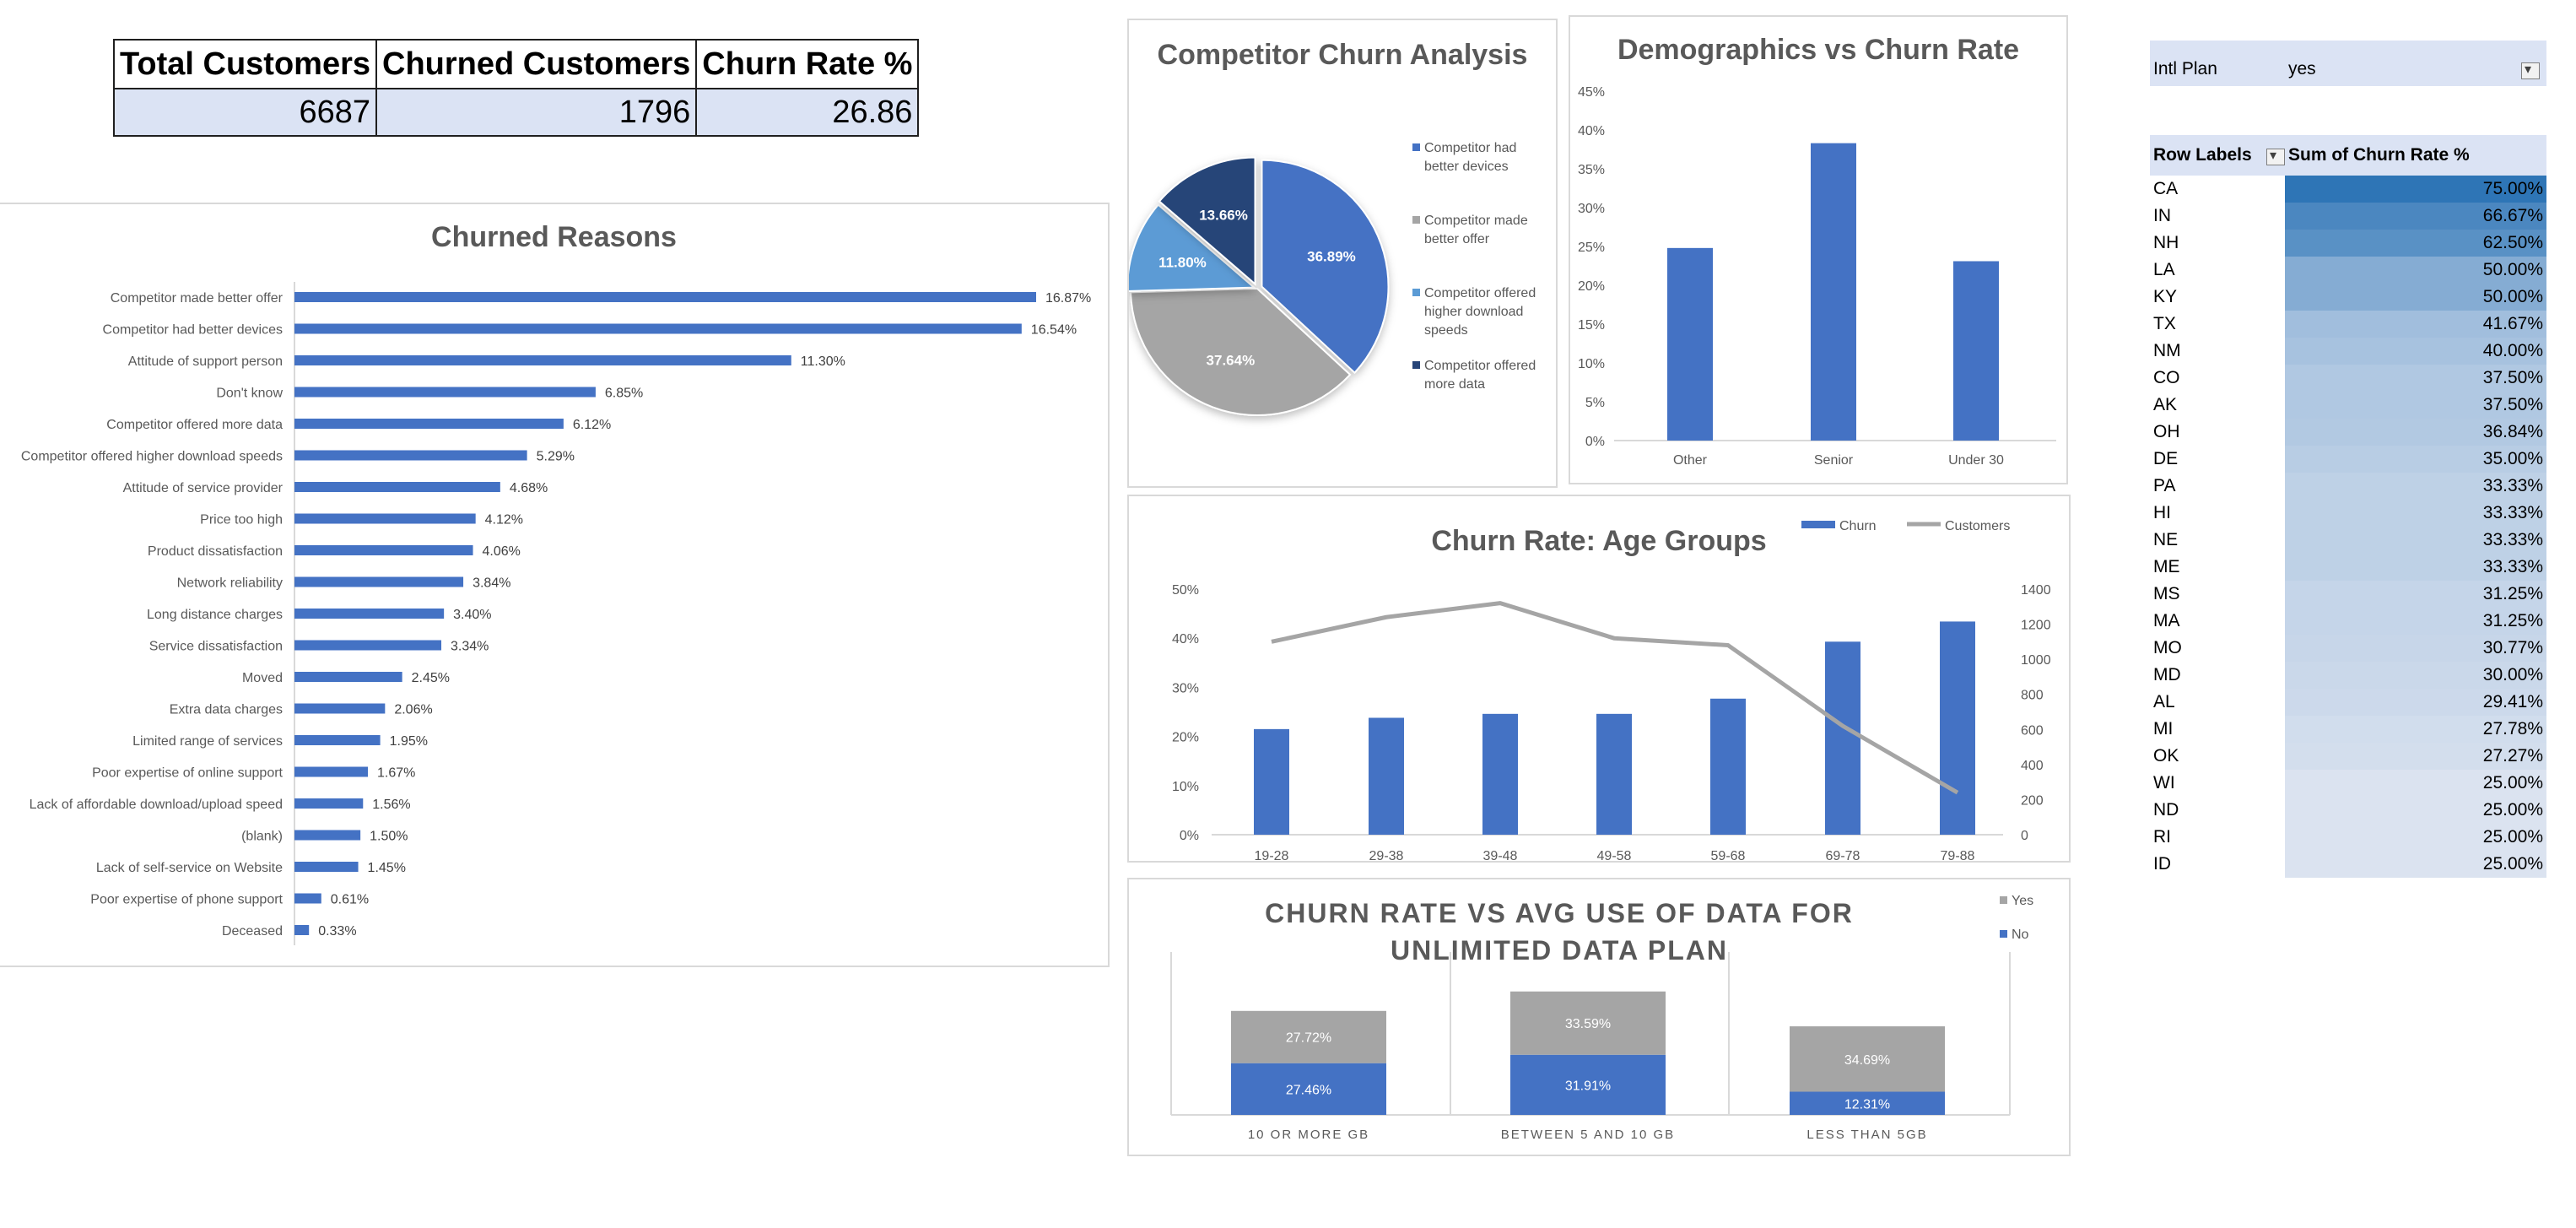 Image resolution: width=2576 pixels, height=1228 pixels. Describe the element at coordinates (2164, 323) in the screenshot. I see `pivot-row-label: TX` at that location.